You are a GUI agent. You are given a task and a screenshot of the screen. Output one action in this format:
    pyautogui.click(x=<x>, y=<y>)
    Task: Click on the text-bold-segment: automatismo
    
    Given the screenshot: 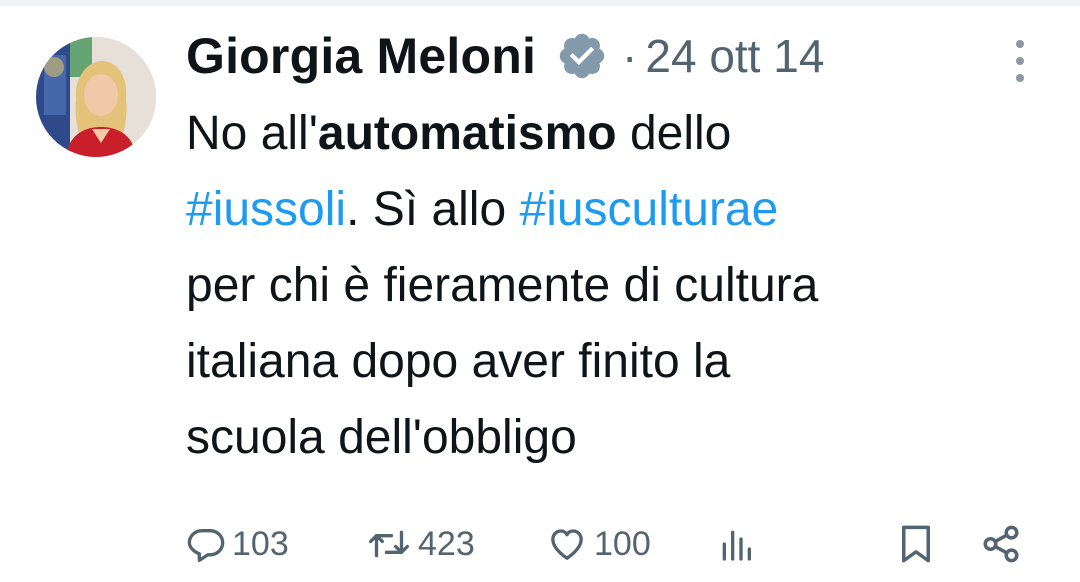 What is the action you would take?
    pyautogui.click(x=467, y=133)
    